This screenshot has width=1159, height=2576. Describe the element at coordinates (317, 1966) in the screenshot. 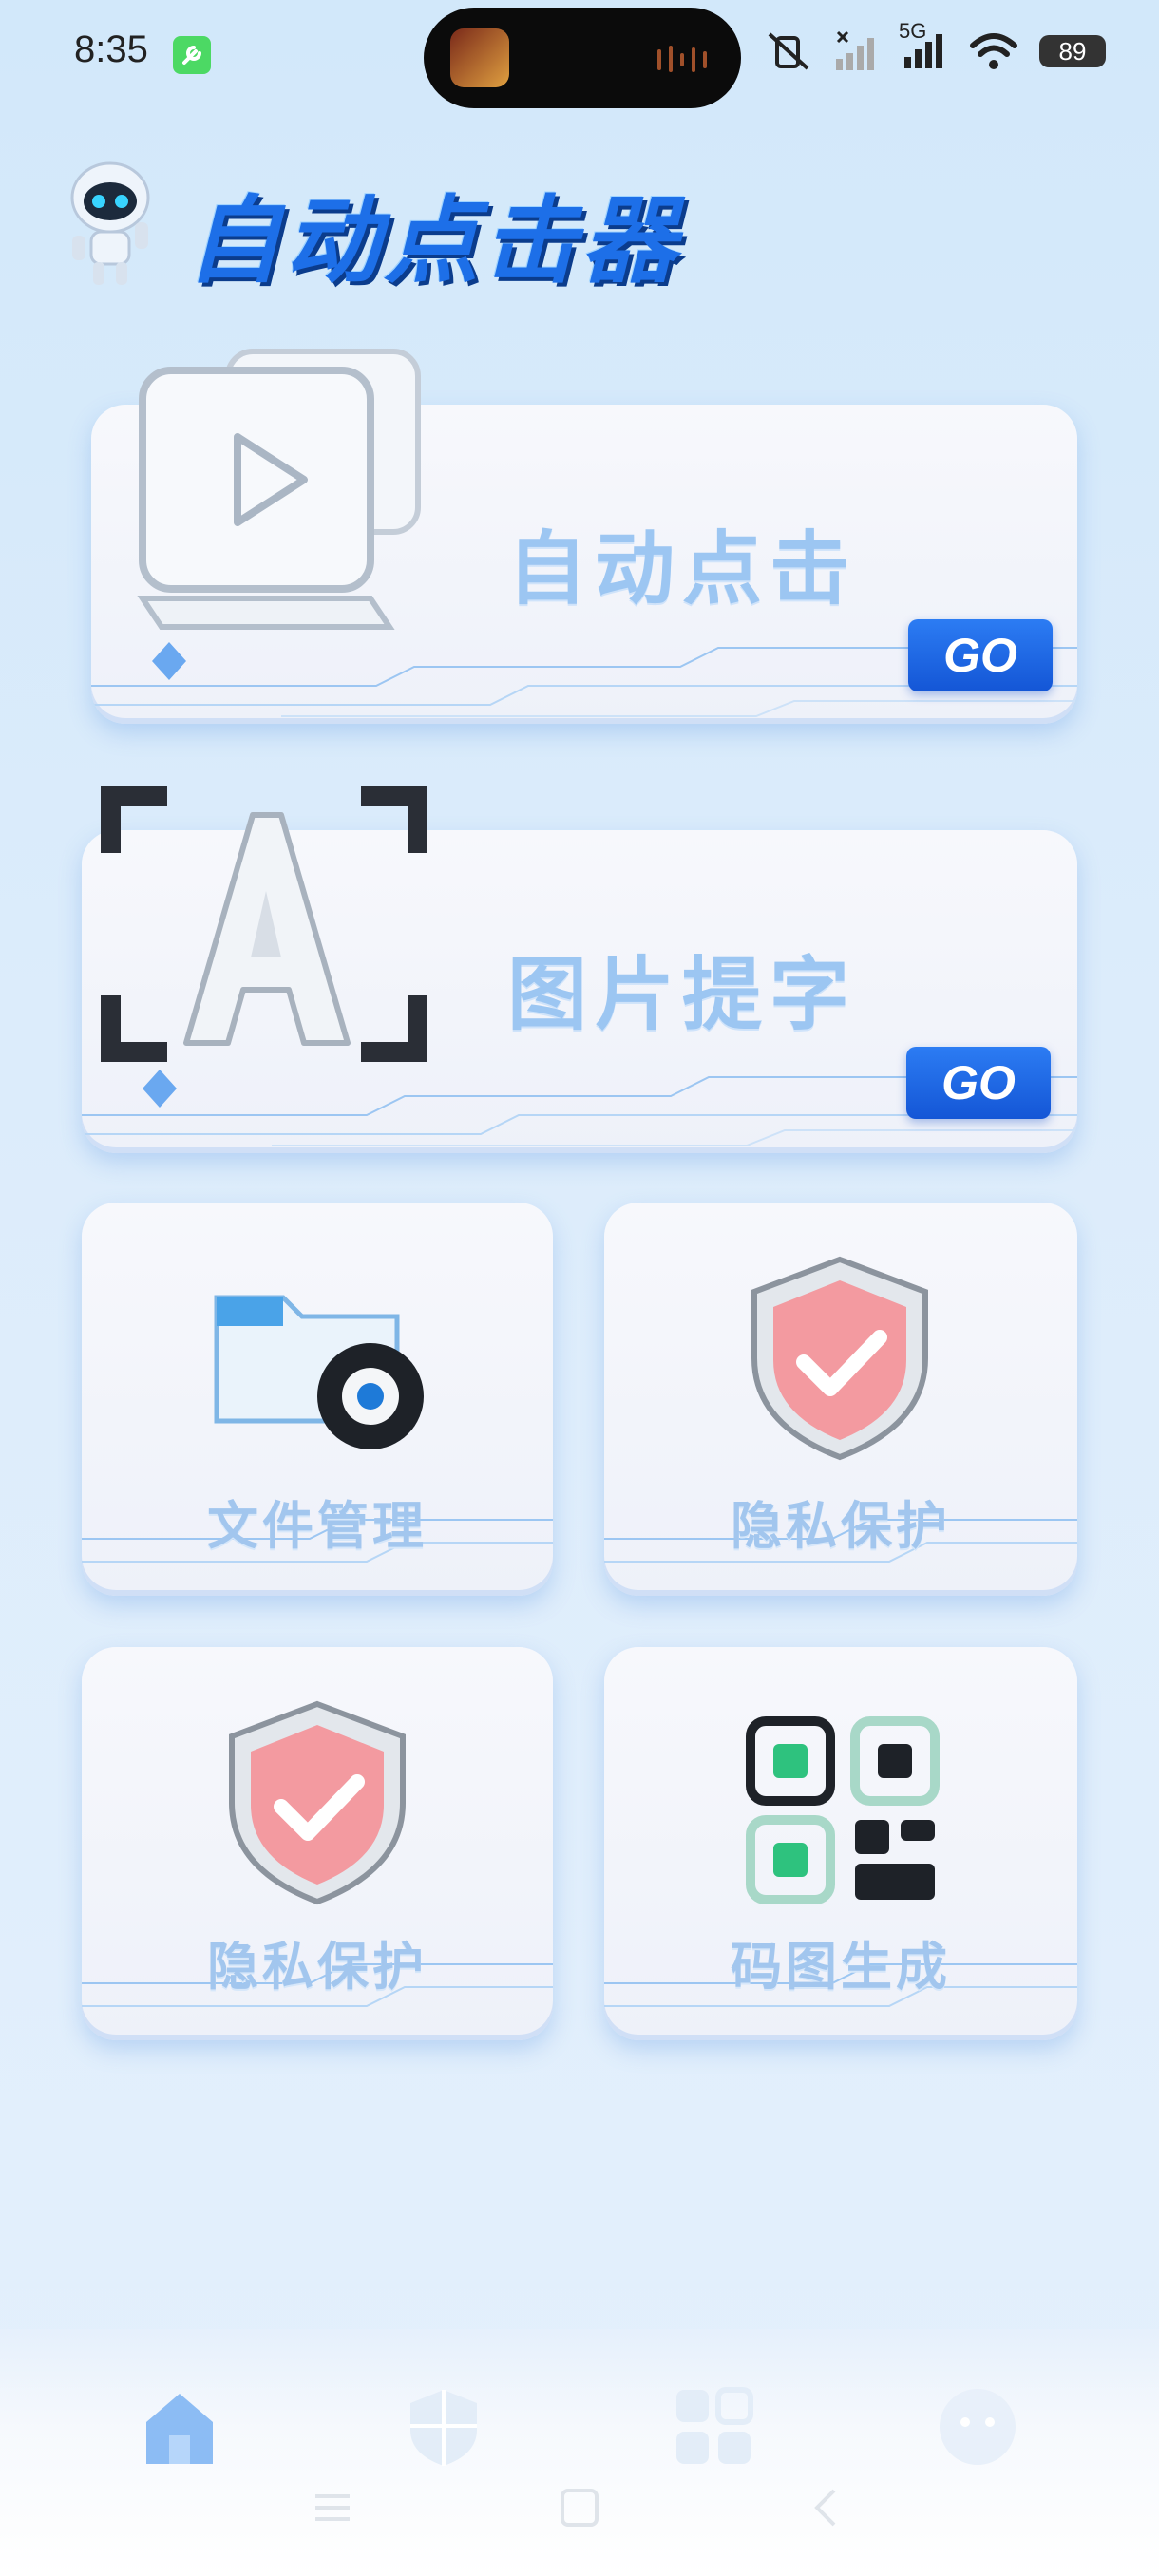

I see `privacy-title-2: 隐私保护` at that location.